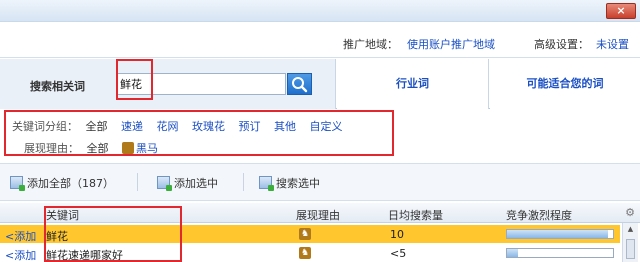  What do you see at coordinates (630, 249) in the screenshot?
I see `scroll-thumb` at bounding box center [630, 249].